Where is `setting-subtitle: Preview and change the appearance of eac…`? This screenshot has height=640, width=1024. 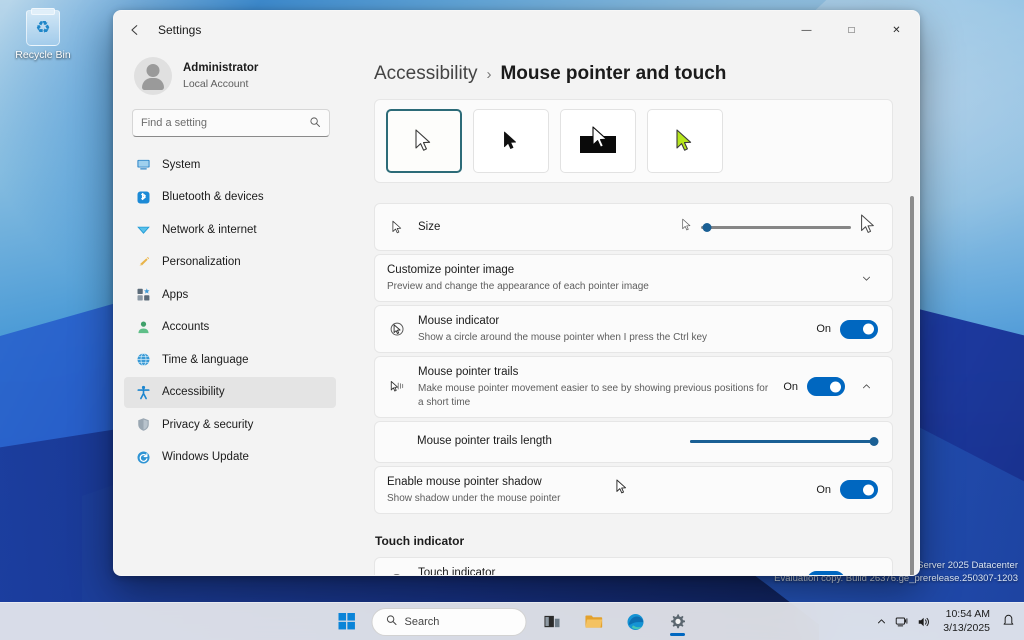
setting-subtitle: Preview and change the appearance of eac… is located at coordinates (518, 286).